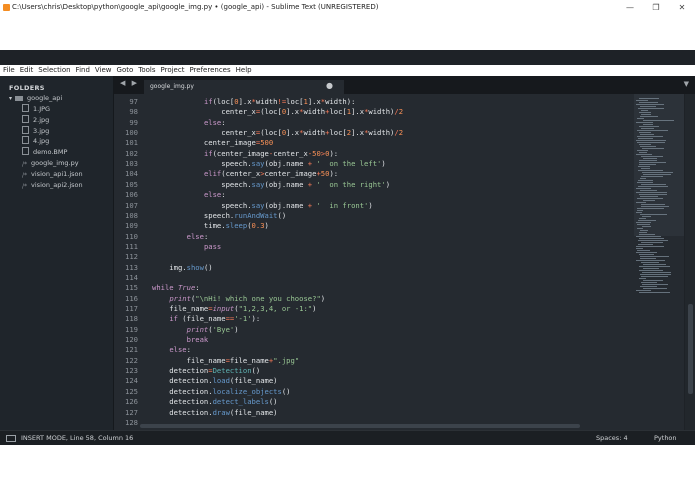  Describe the element at coordinates (83, 70) in the screenshot. I see `menu-find: Find` at that location.